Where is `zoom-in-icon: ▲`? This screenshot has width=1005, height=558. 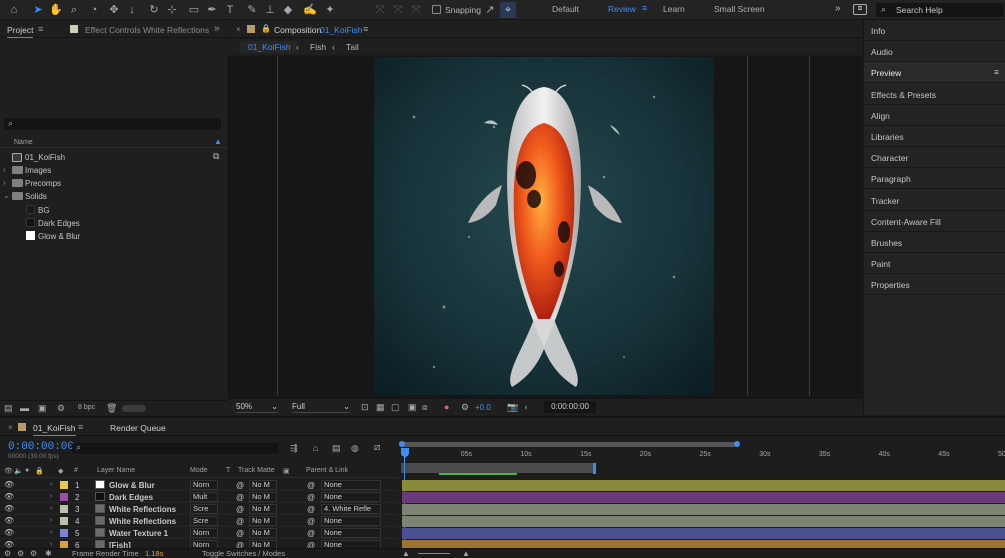
zoom-in-icon: ▲ is located at coordinates (466, 553).